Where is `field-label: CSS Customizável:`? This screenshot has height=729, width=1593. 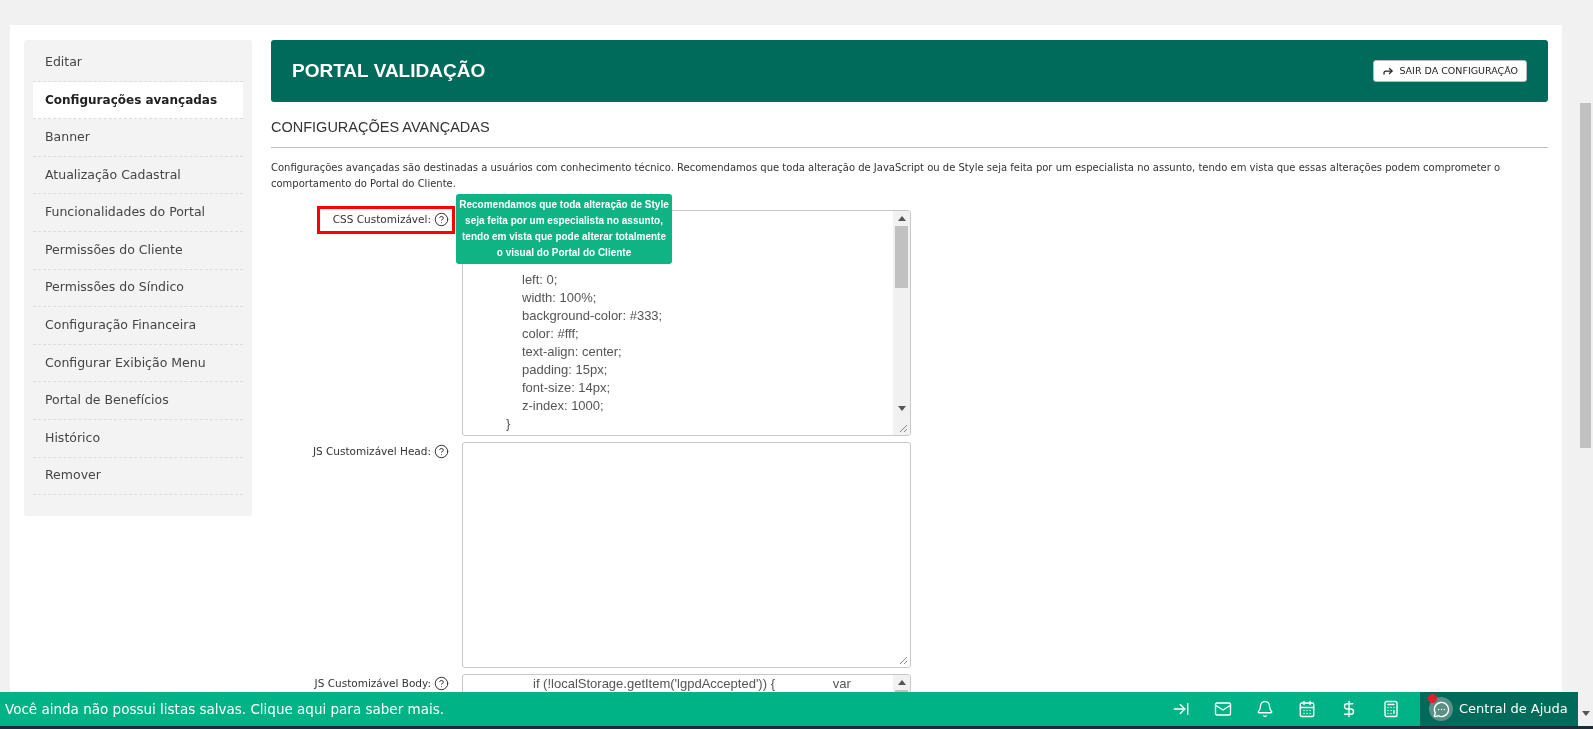 field-label: CSS Customizável: is located at coordinates (381, 219).